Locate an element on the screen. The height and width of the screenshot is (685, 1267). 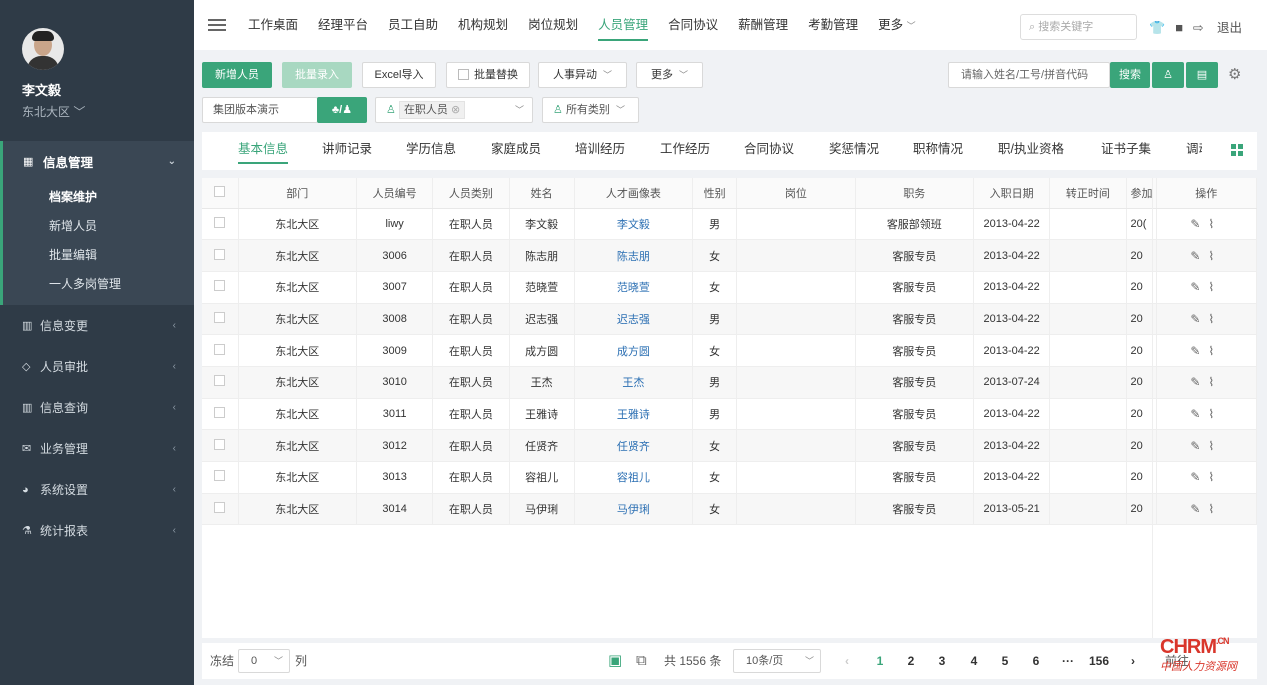
col-header: 人员编号 is located at coordinates (395, 193).